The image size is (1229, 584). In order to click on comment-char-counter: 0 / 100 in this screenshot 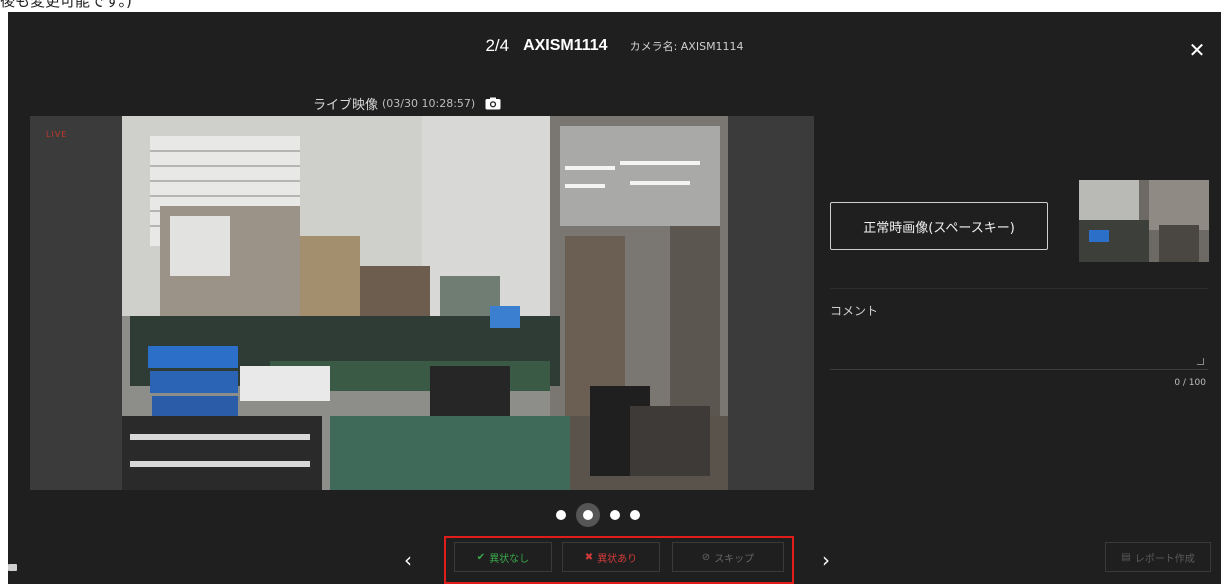, I will do `click(1190, 383)`.